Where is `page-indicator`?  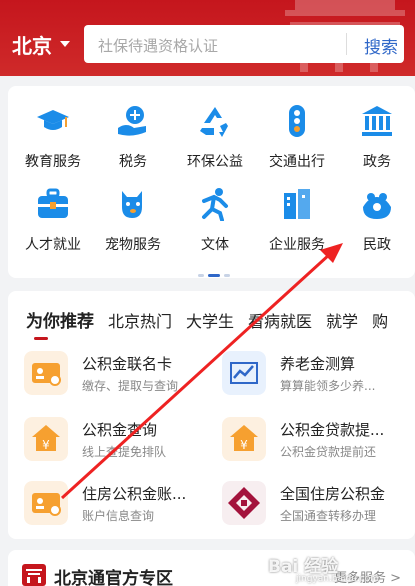 page-indicator is located at coordinates (216, 271).